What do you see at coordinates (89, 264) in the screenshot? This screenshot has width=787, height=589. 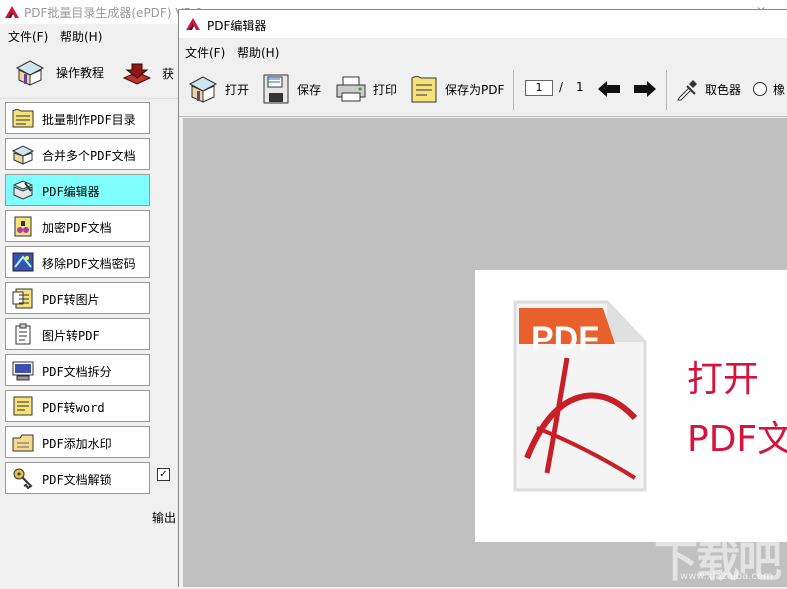 I see `sidebar-item-label: 移除PDF文档密码` at bounding box center [89, 264].